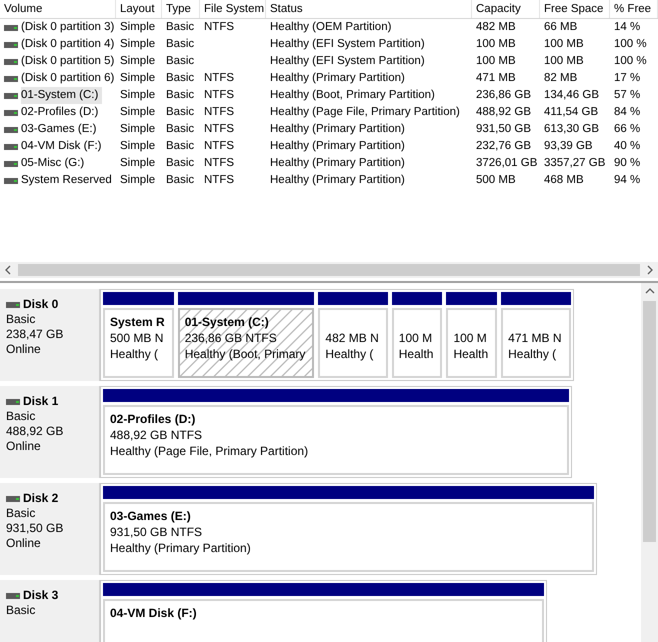  Describe the element at coordinates (60, 129) in the screenshot. I see `table-cell: 03-Games (E:)` at that location.